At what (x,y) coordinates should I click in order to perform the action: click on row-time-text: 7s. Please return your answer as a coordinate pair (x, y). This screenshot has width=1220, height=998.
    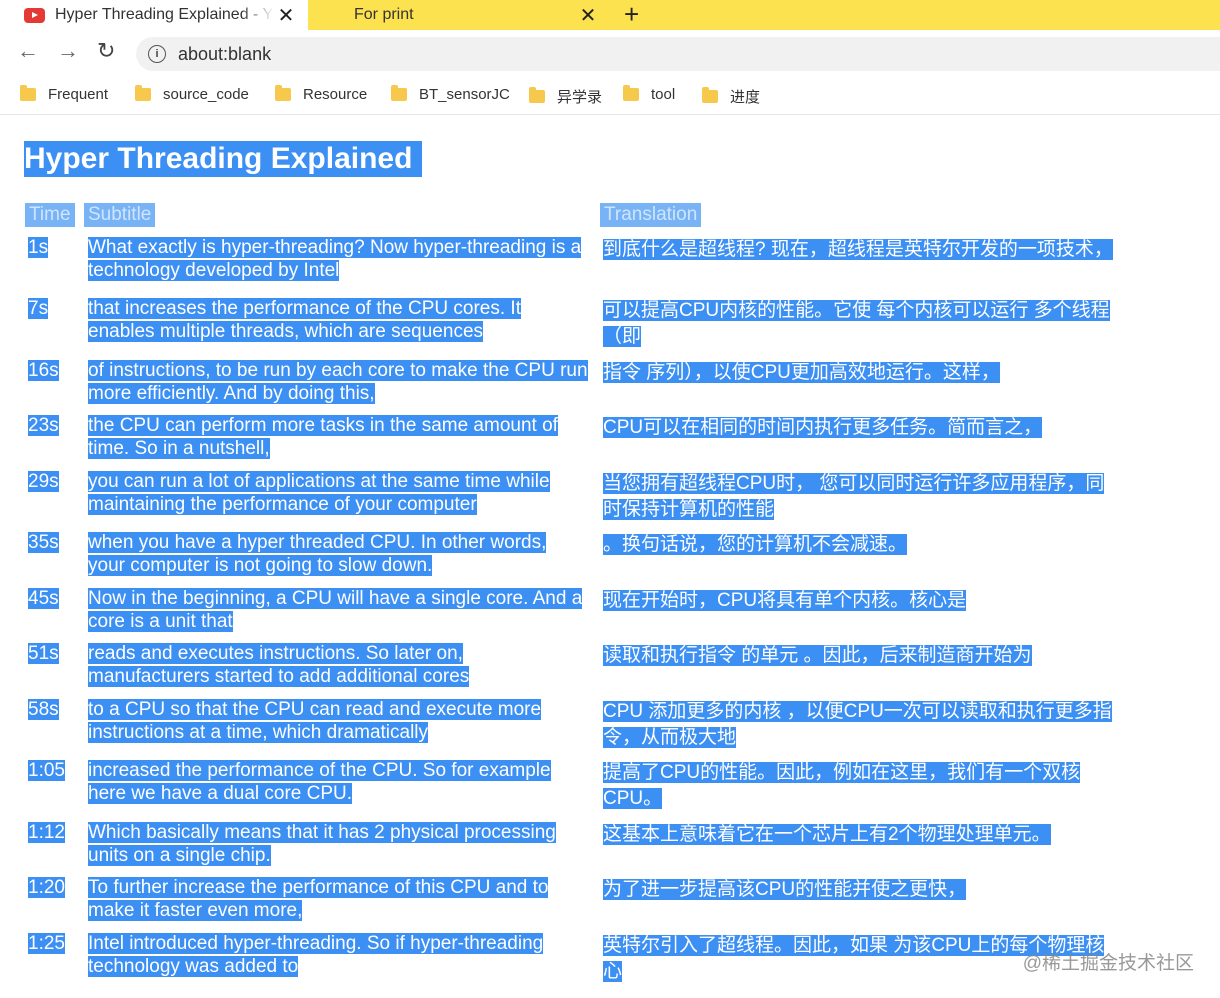
    Looking at the image, I should click on (38, 308).